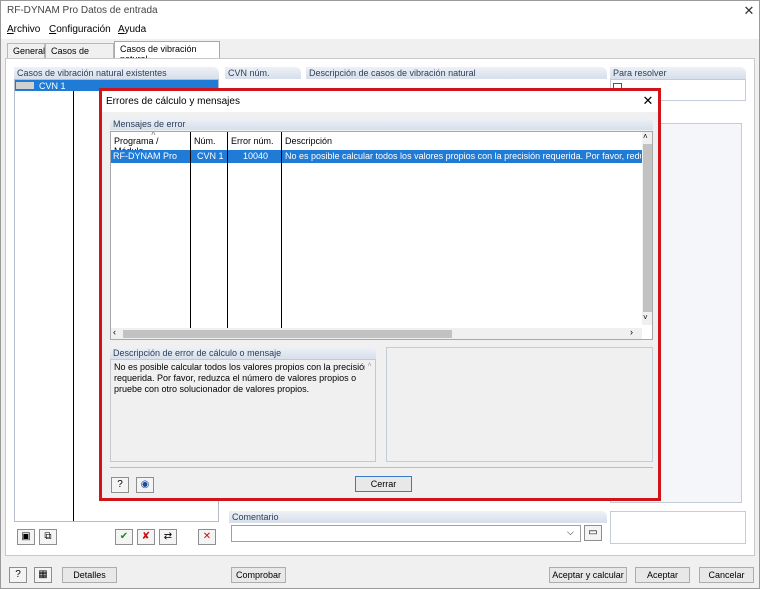  I want to click on vertical-scrollbar: ˄ ˅, so click(647, 228).